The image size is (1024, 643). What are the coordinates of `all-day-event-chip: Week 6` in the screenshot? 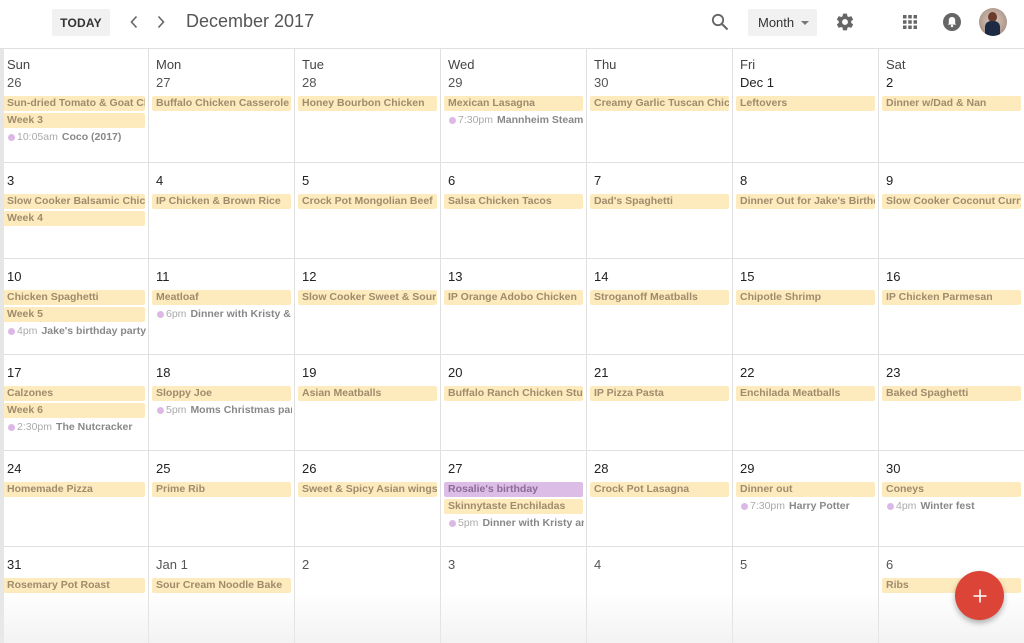 It's located at (74, 410).